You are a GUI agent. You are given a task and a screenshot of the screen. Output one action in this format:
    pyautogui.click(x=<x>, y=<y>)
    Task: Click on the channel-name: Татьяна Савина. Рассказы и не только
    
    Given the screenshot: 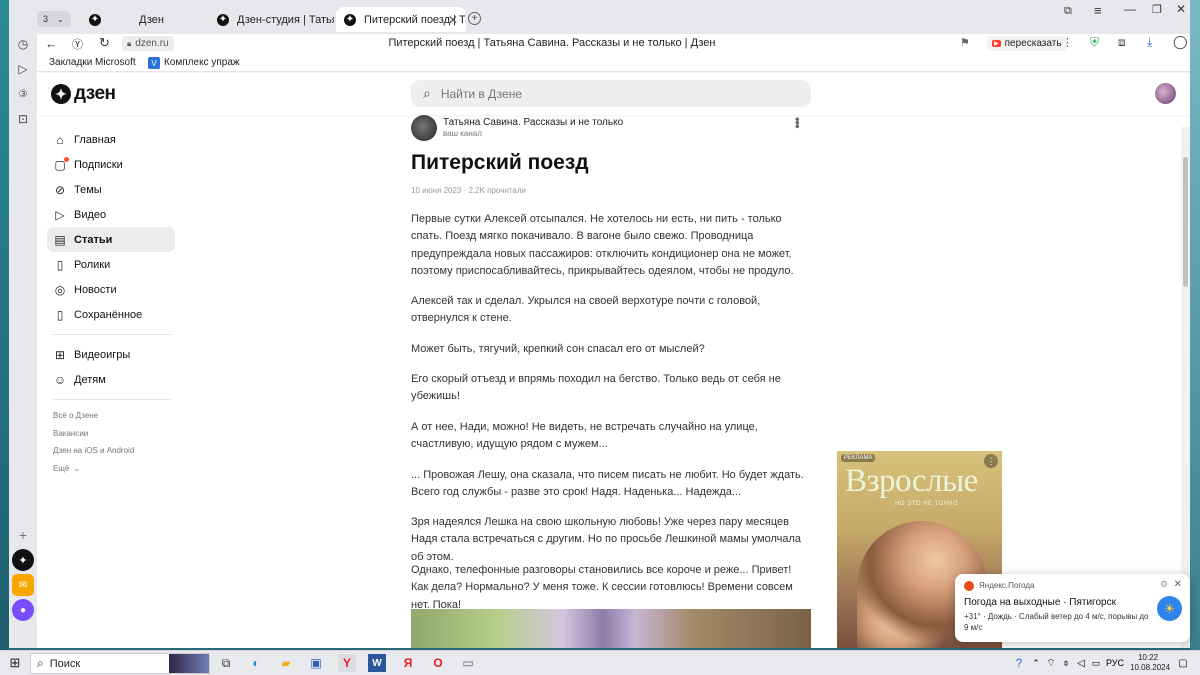 What is the action you would take?
    pyautogui.click(x=533, y=122)
    